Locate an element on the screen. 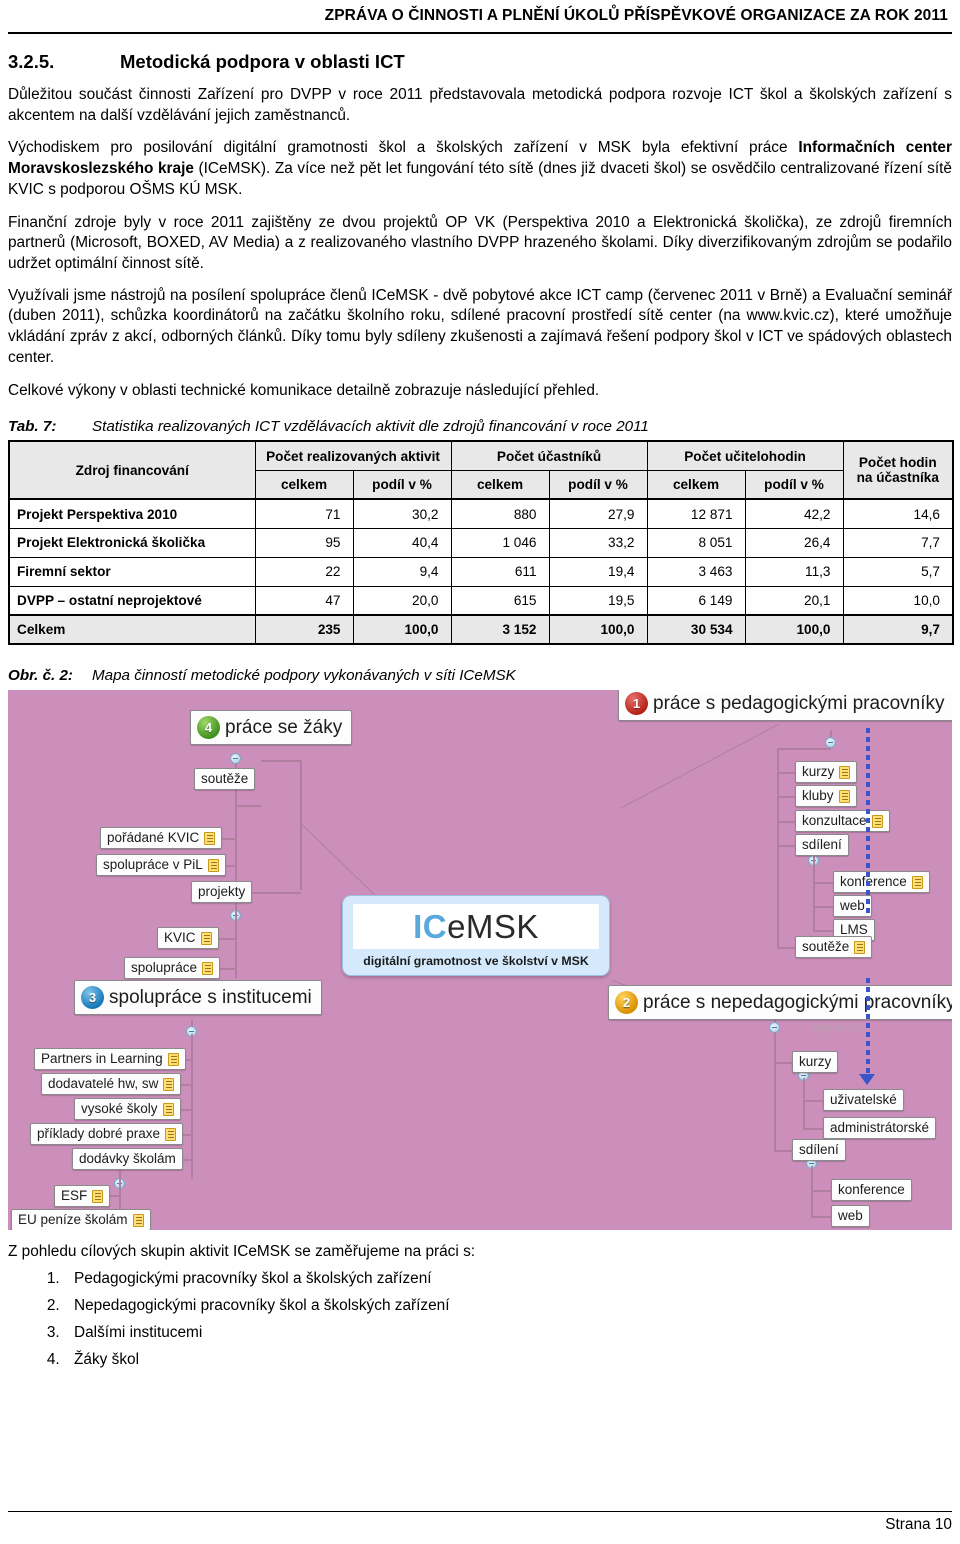 The image size is (960, 1544). cell-value: 26,4 is located at coordinates (794, 542).